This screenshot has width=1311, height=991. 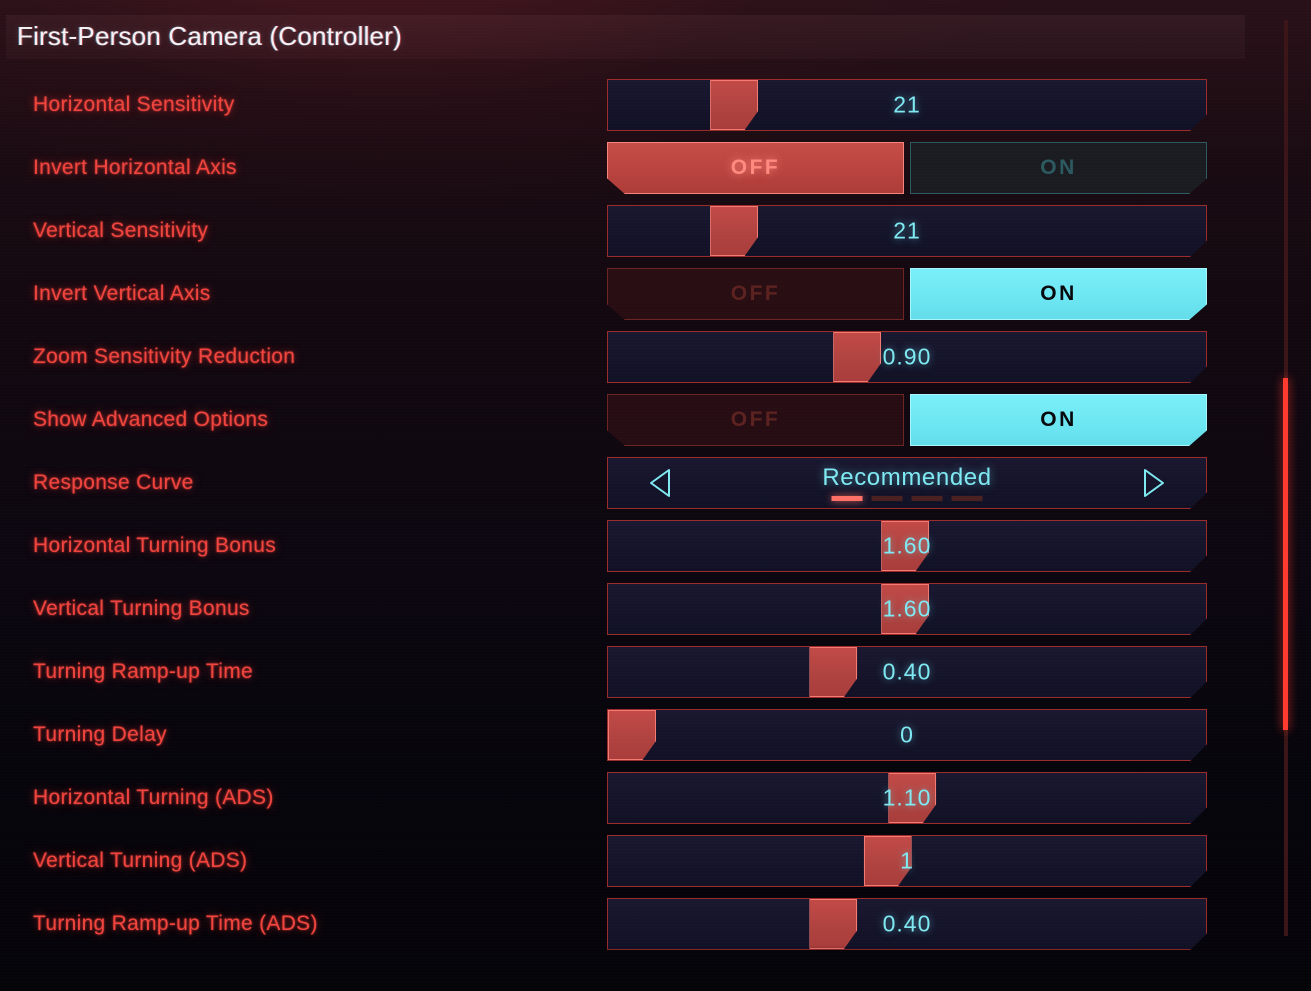 What do you see at coordinates (134, 104) in the screenshot?
I see `setting-label: Horizontal Sensitivity` at bounding box center [134, 104].